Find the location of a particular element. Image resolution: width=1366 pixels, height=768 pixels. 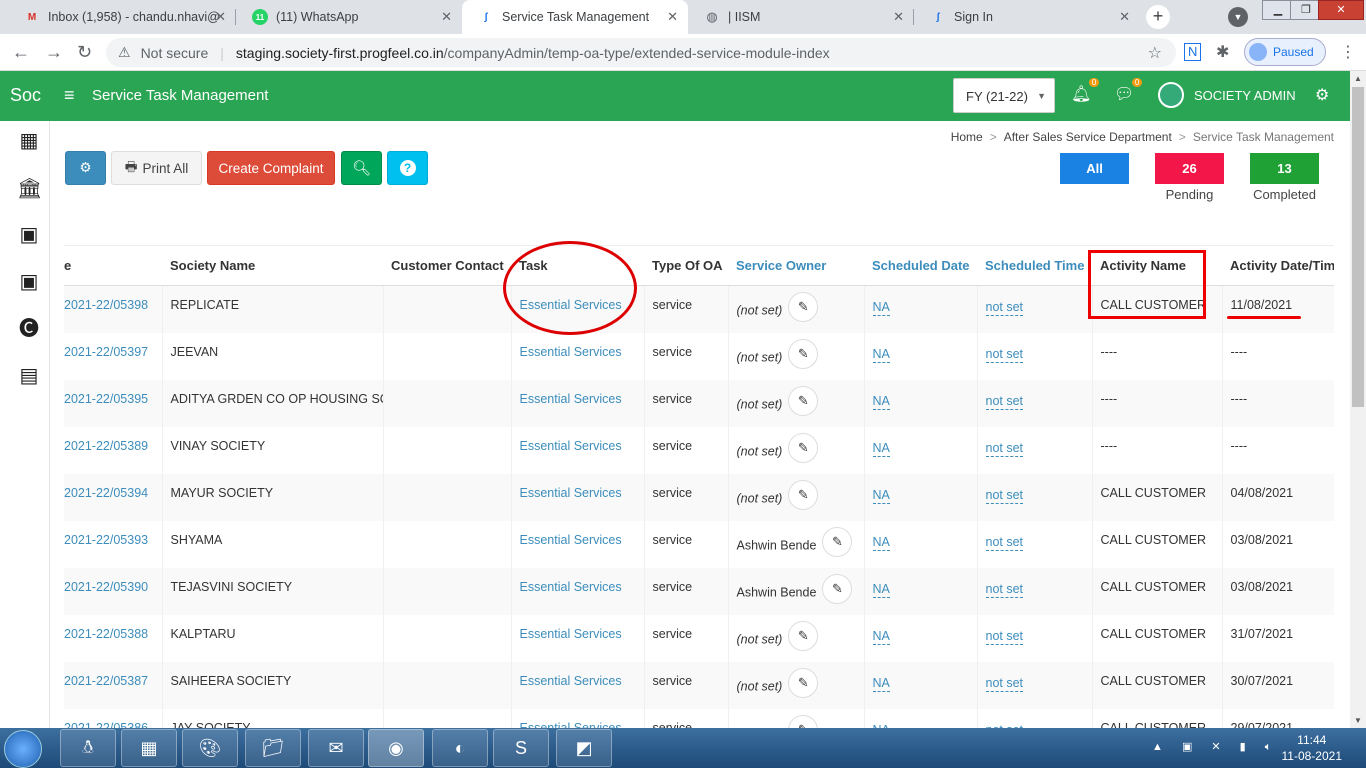

settings-gears-icon: ⚙ is located at coordinates (1322, 95).